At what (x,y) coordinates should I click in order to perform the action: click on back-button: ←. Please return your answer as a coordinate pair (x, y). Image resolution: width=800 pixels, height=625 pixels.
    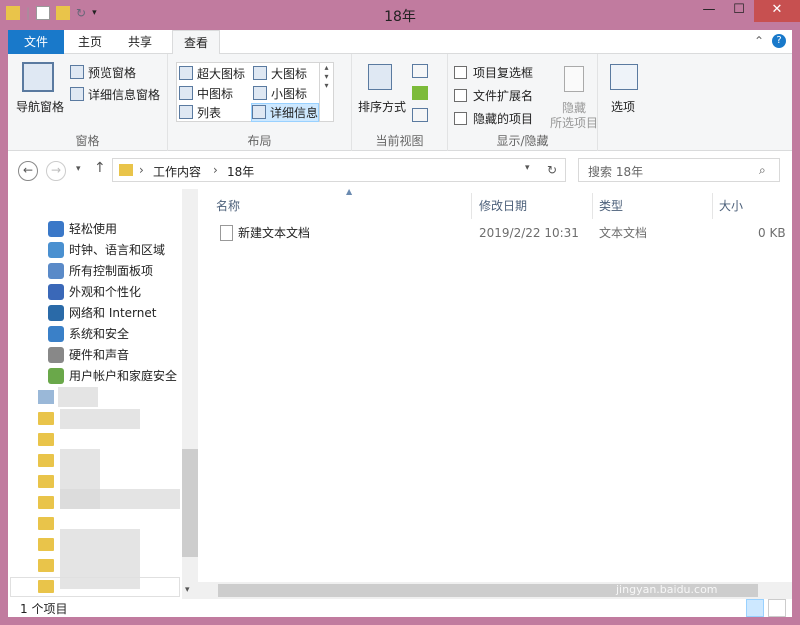
    Looking at the image, I should click on (28, 171).